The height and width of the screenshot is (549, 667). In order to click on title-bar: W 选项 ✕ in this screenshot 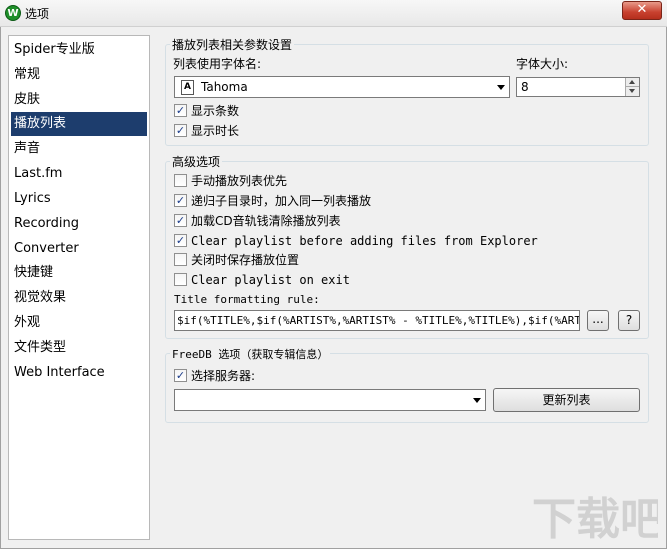, I will do `click(333, 13)`.